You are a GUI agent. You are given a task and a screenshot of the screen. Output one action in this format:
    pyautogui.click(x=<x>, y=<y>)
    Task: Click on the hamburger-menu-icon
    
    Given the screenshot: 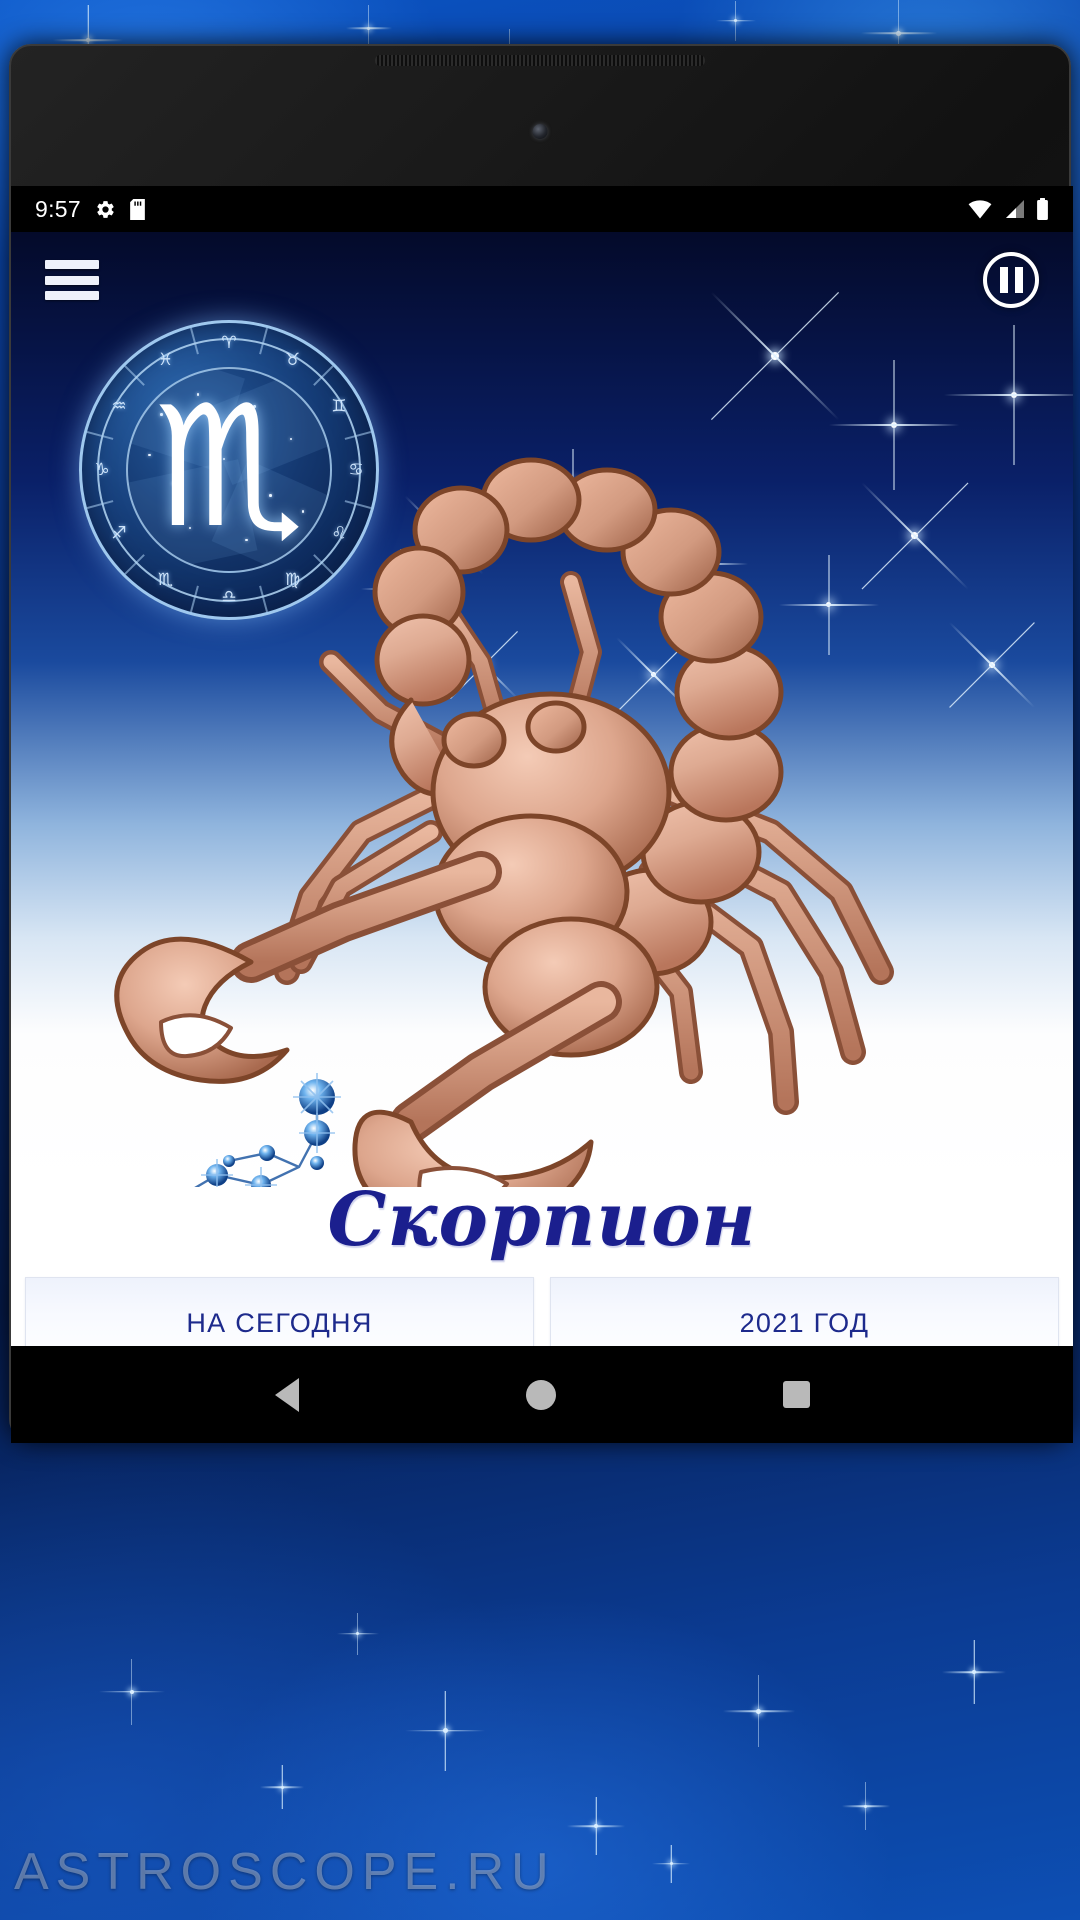 What is the action you would take?
    pyautogui.click(x=72, y=280)
    